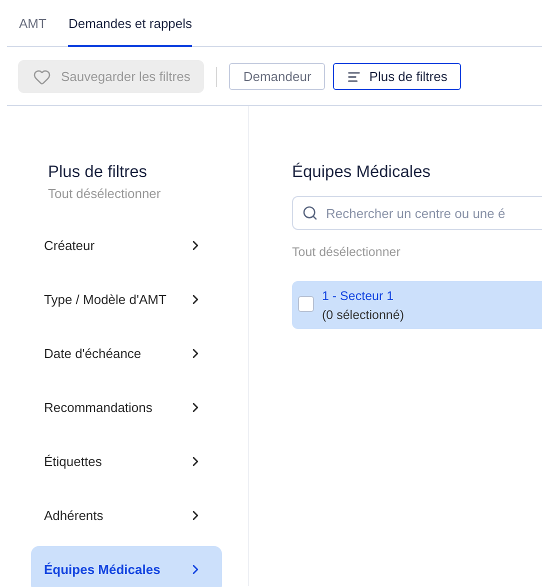 Image resolution: width=542 pixels, height=587 pixels. I want to click on panel-title: Équipes Médicales, so click(362, 172).